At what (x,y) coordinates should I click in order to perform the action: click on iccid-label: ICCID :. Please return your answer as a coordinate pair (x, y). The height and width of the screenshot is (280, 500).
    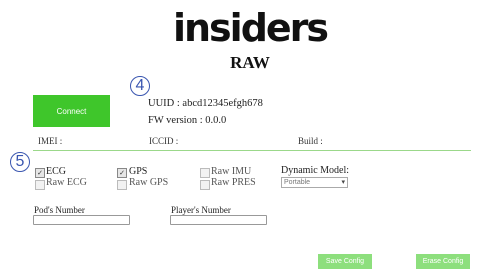
    Looking at the image, I should click on (164, 141).